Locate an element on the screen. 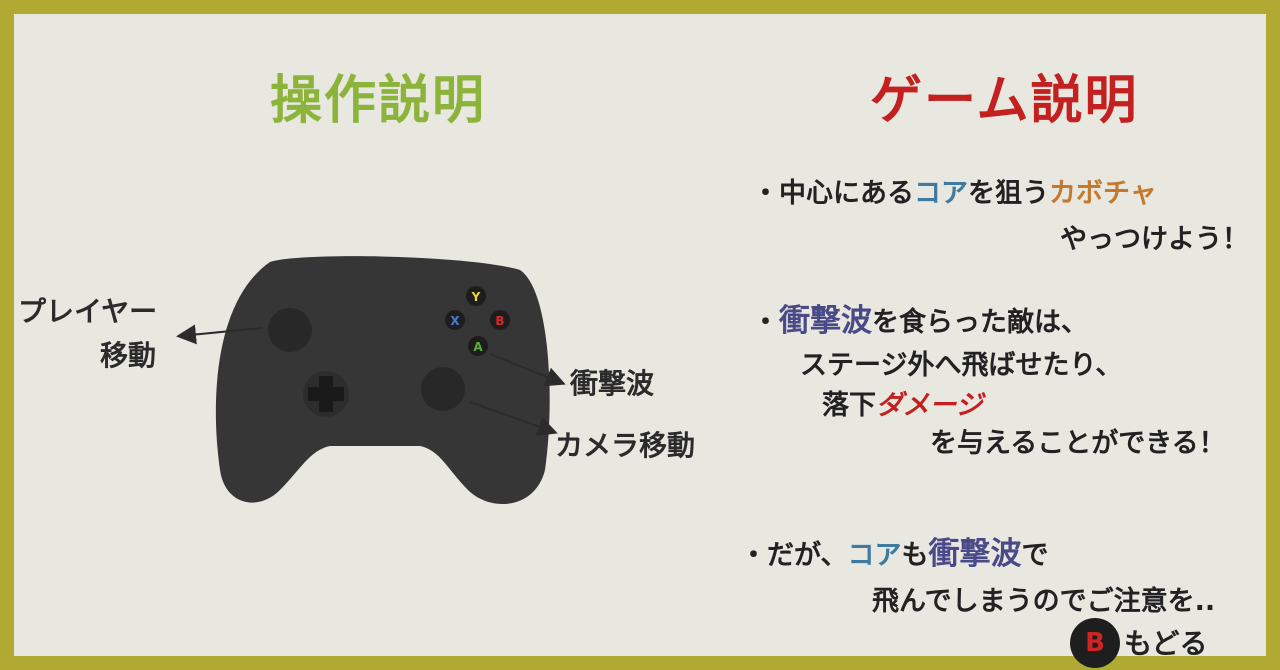 The image size is (1280, 670). controller-illustration: Y X B A is located at coordinates (371, 380).